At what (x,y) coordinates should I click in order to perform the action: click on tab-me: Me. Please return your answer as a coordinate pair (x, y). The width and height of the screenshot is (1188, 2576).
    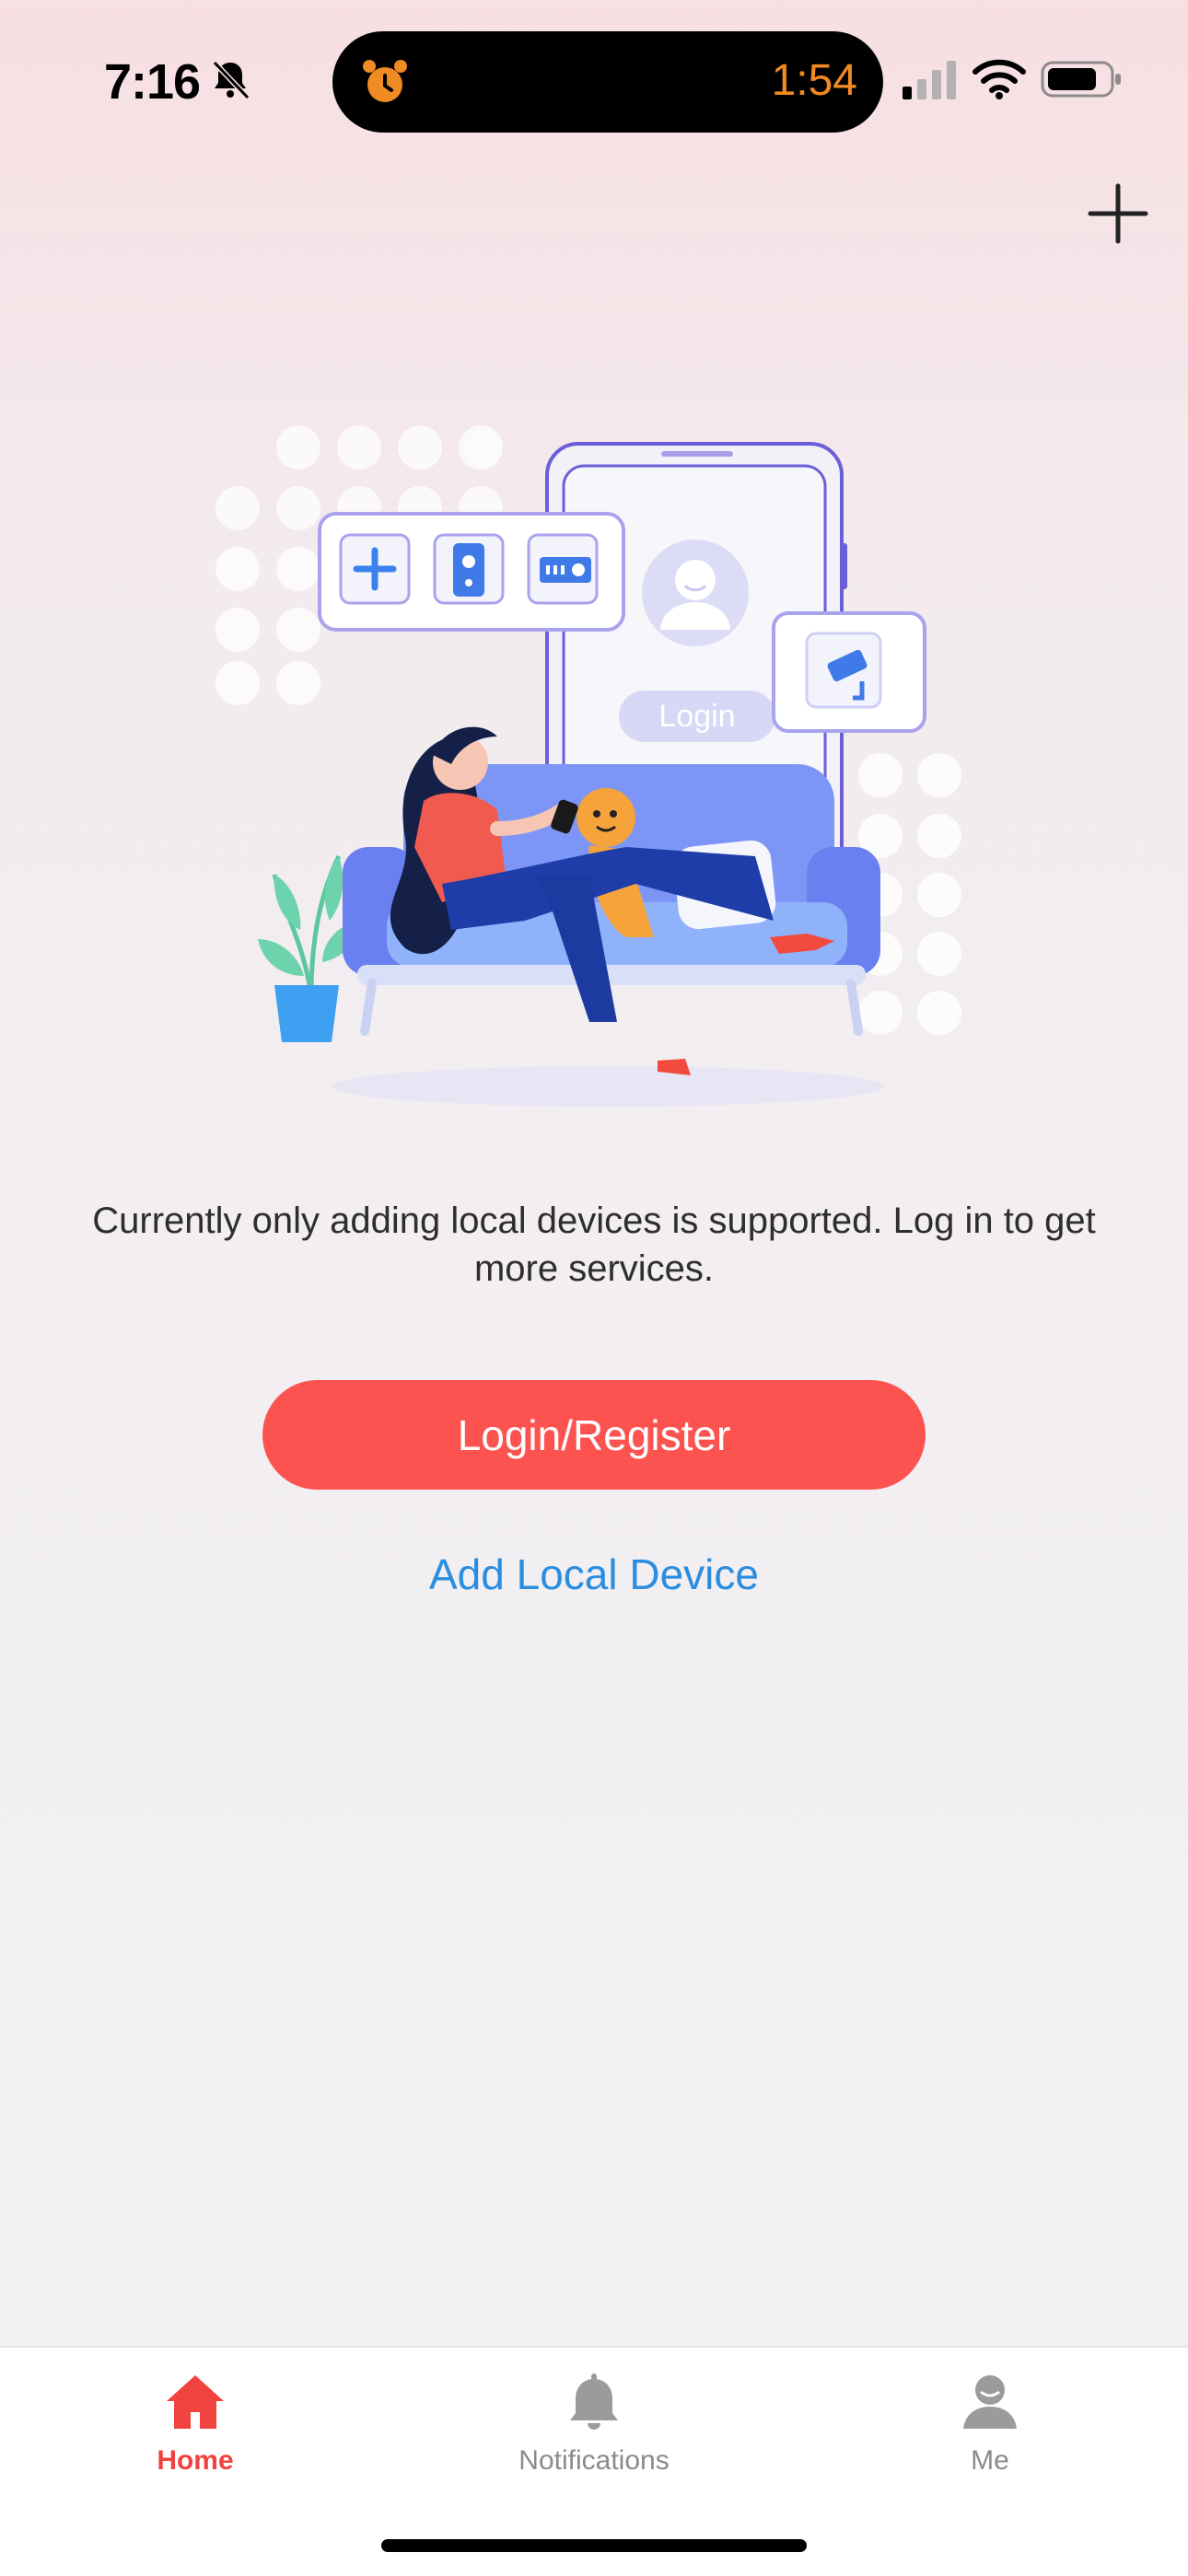
    Looking at the image, I should click on (990, 2439).